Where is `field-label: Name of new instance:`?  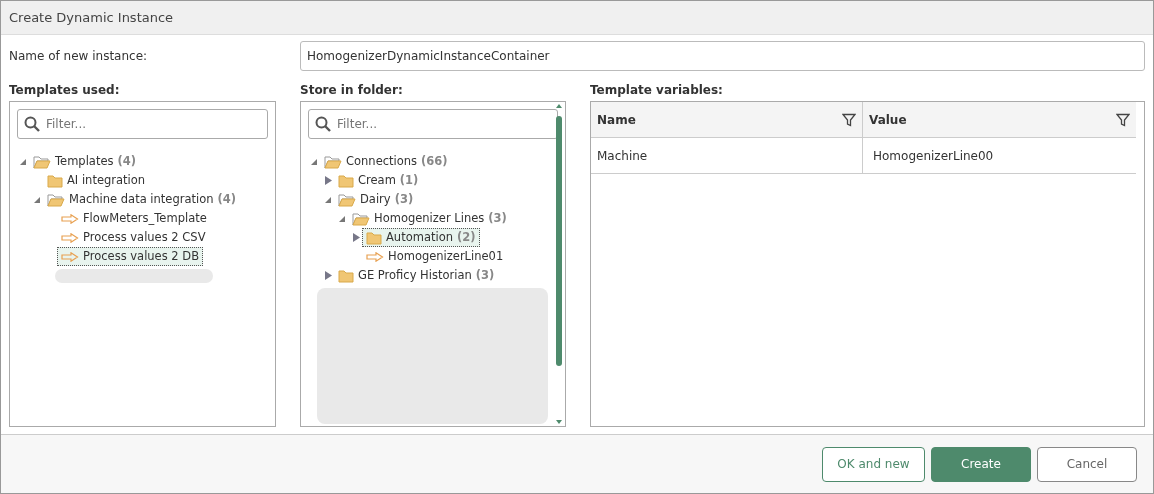 field-label: Name of new instance: is located at coordinates (79, 56).